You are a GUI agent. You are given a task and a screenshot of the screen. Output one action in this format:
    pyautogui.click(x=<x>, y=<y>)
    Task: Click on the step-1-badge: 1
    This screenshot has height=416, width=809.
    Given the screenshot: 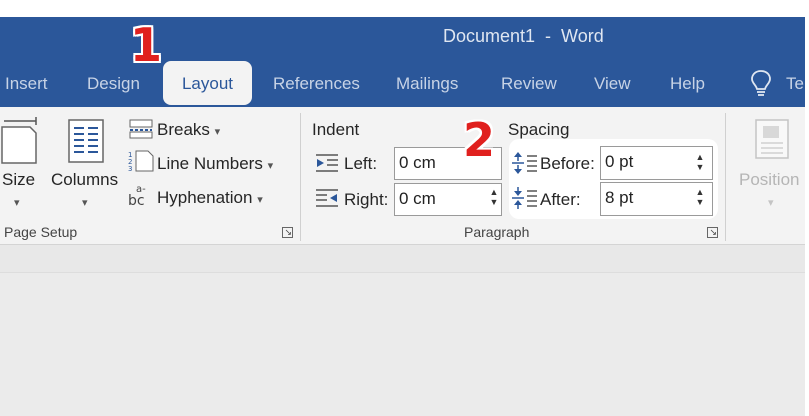 What is the action you would take?
    pyautogui.click(x=146, y=45)
    